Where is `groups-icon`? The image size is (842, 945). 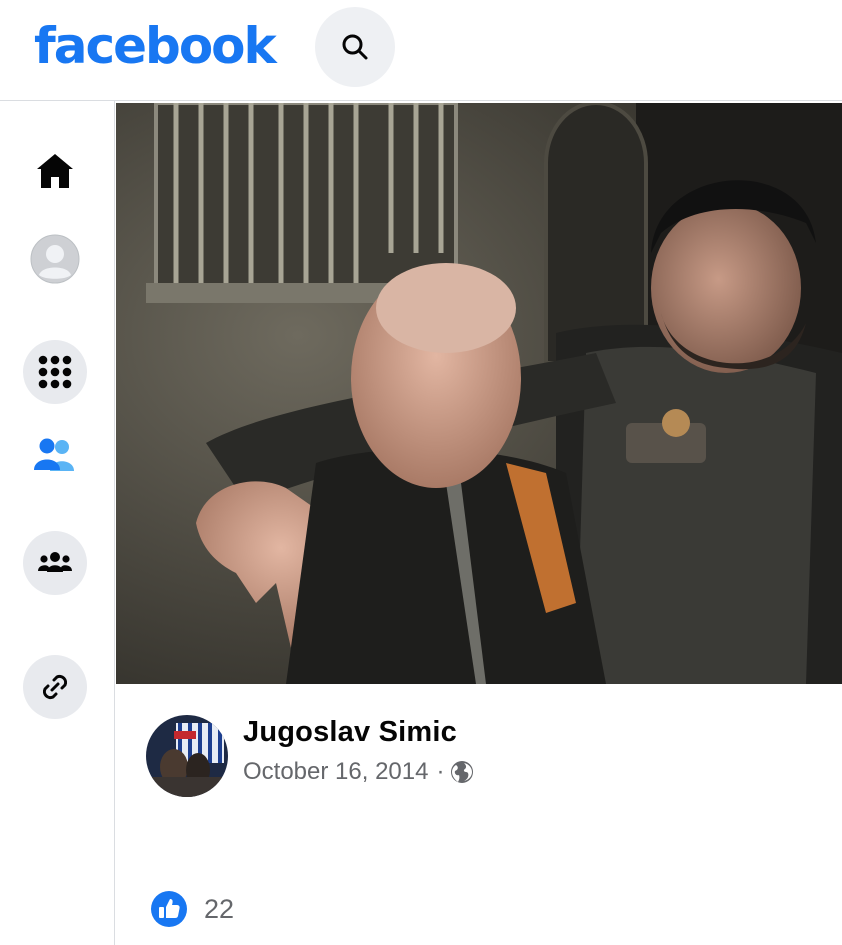 groups-icon is located at coordinates (55, 562).